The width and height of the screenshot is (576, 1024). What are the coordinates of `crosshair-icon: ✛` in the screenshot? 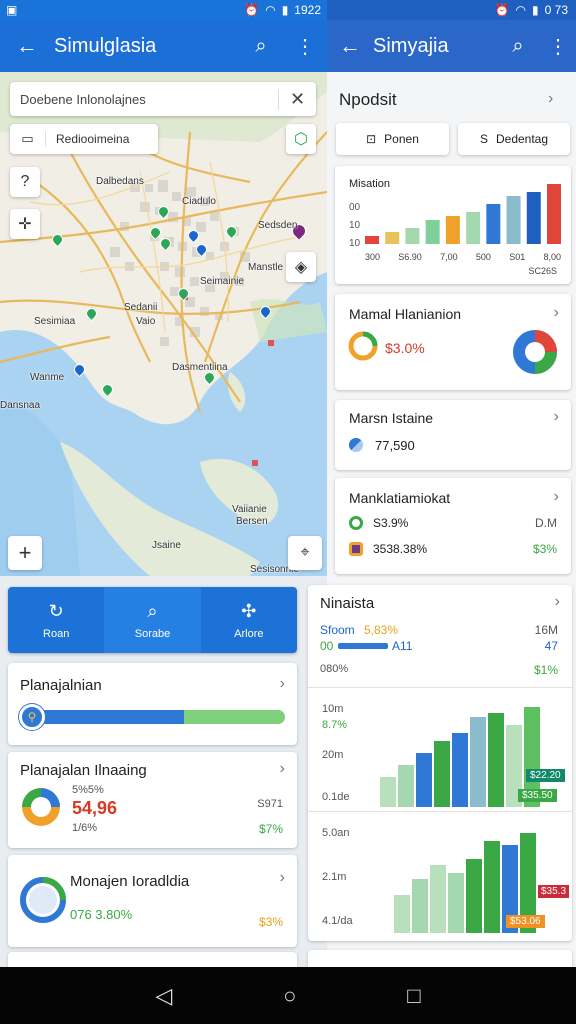 It's located at (25, 224).